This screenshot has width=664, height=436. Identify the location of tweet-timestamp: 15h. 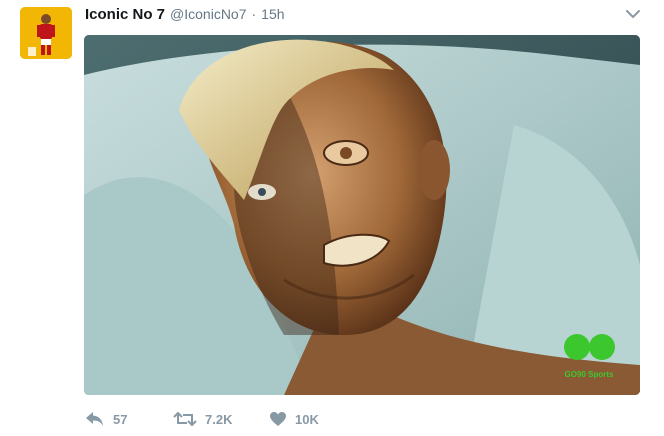
(272, 14).